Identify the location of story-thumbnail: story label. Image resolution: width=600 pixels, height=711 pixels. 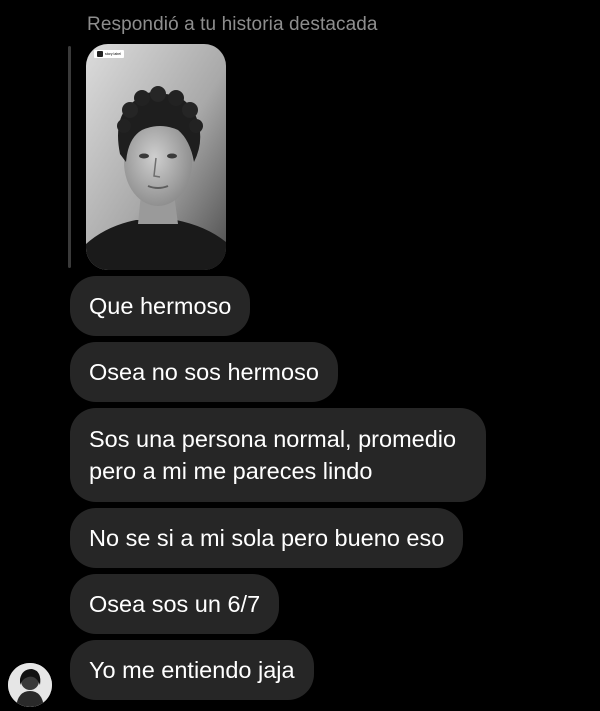
(156, 157).